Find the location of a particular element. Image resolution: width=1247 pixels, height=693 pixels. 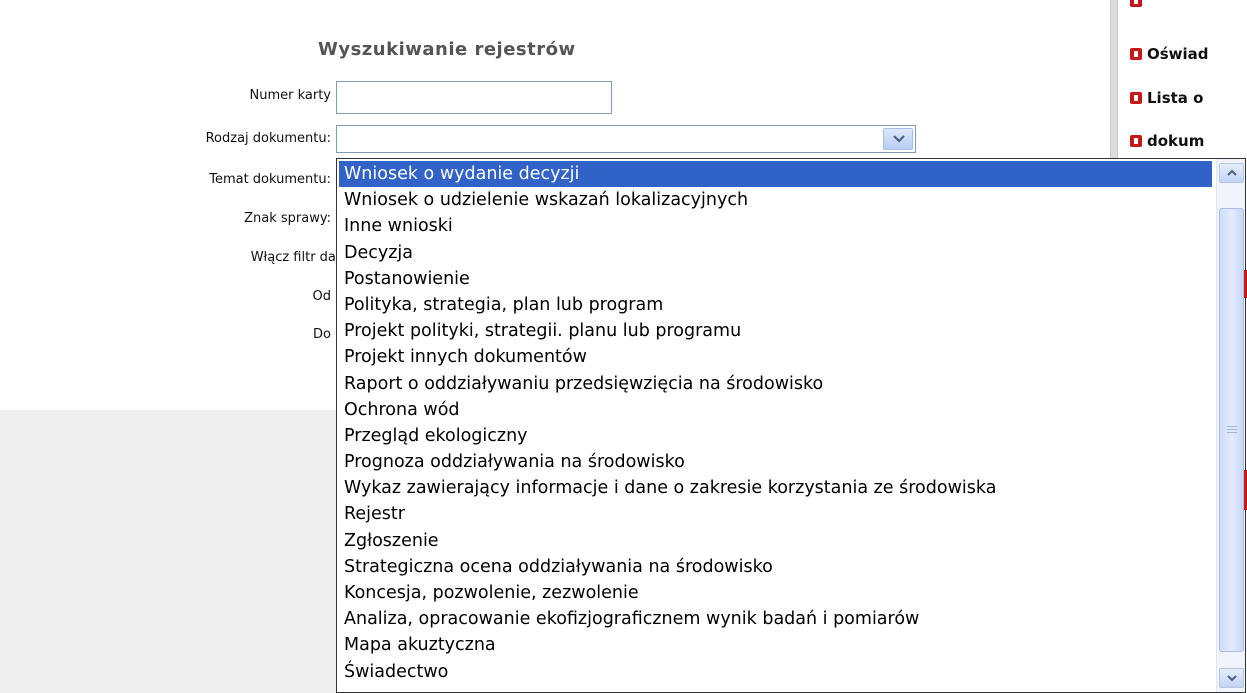

doc-type-label: Rodzaj dokumentu: is located at coordinates (268, 138).